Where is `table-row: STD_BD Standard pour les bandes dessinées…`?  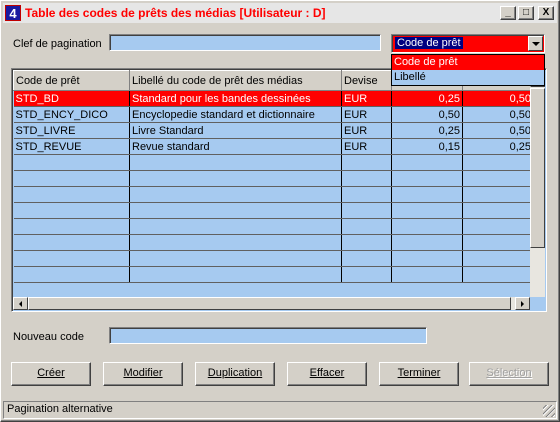 table-row: STD_BD Standard pour les bandes dessinées… is located at coordinates (273, 98).